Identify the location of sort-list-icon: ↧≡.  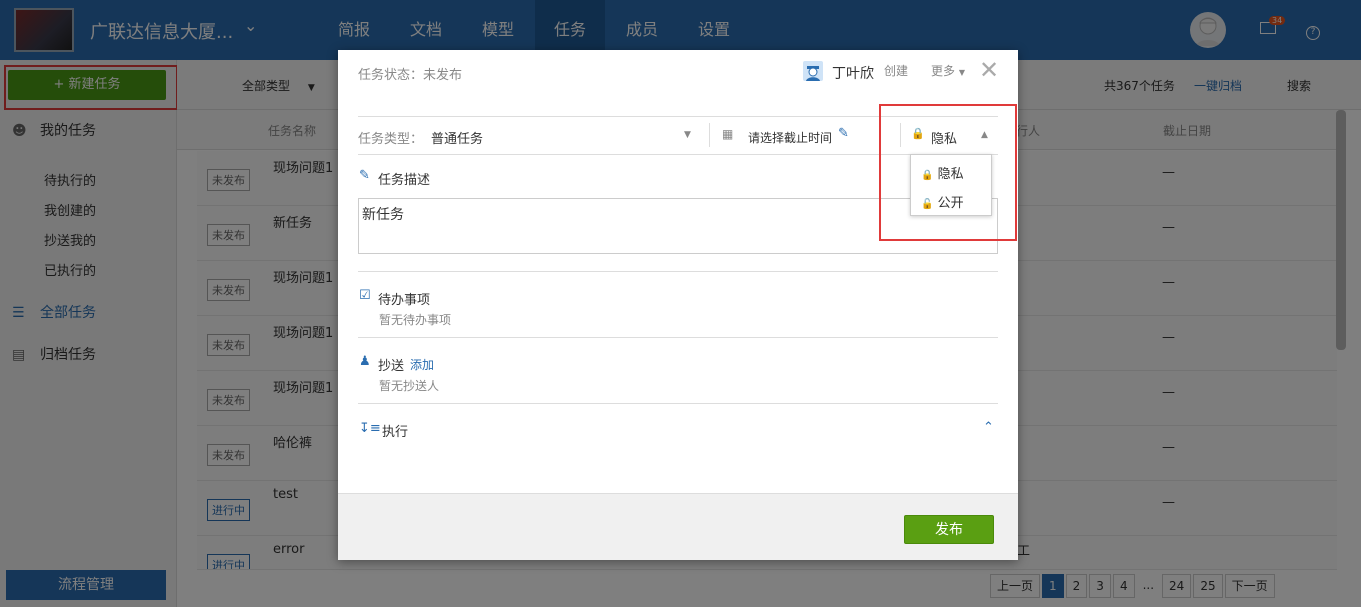
(370, 428).